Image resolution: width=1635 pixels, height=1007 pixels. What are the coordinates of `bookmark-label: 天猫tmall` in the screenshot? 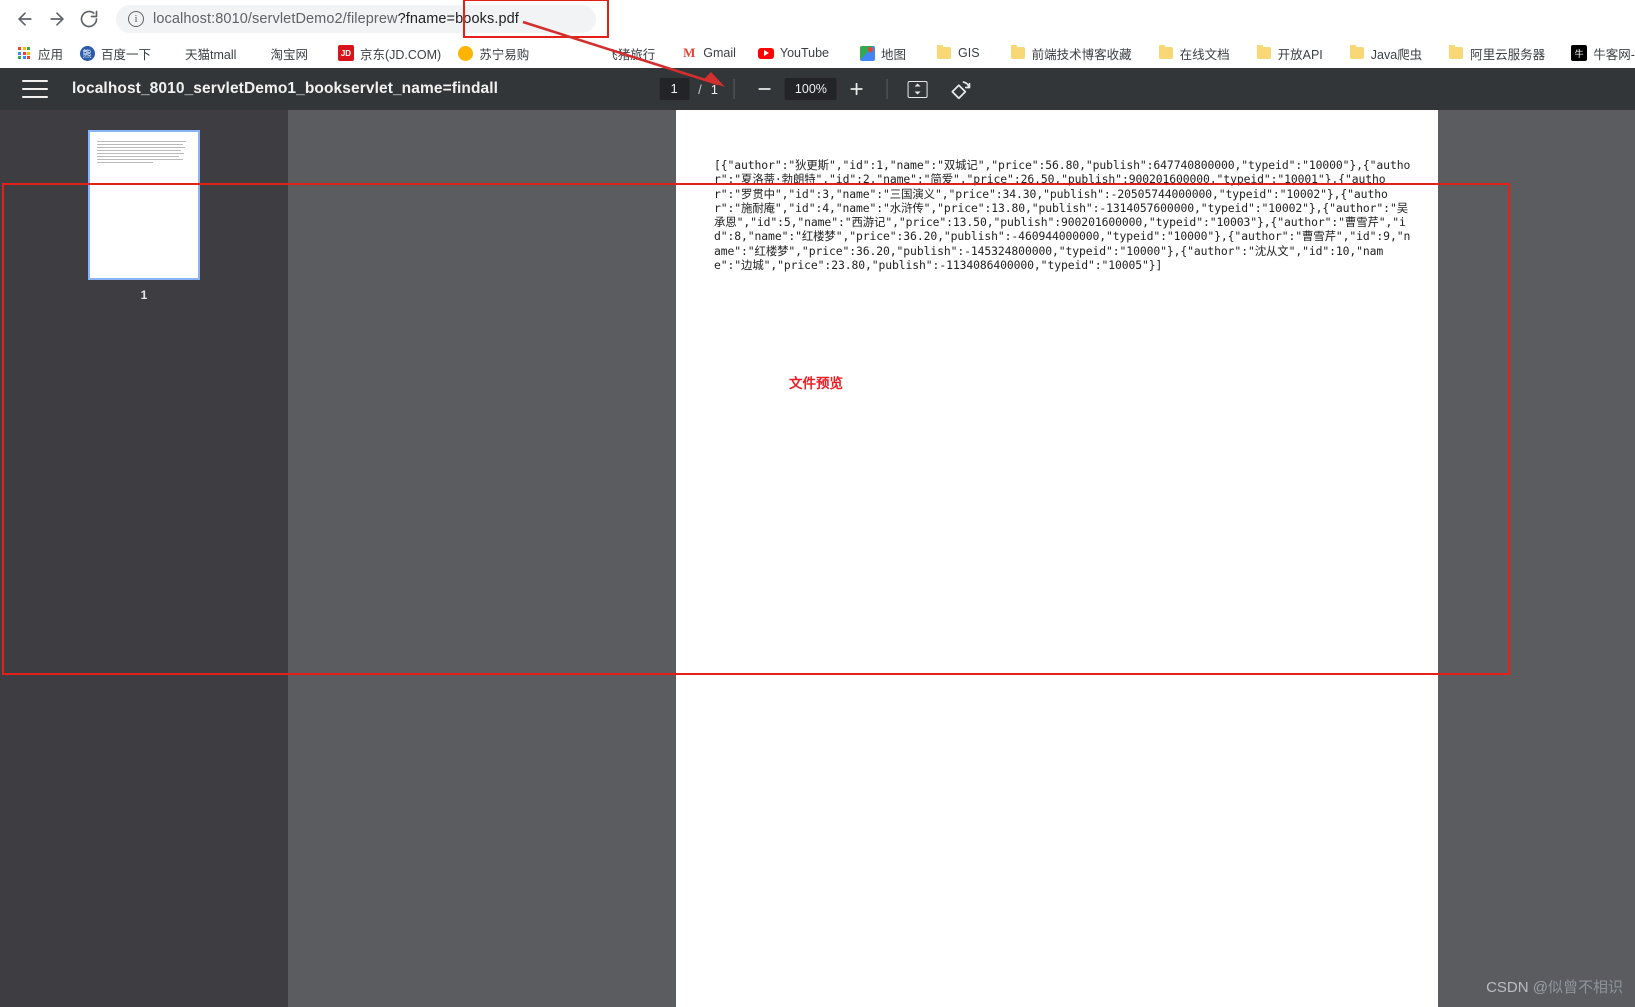 It's located at (211, 54).